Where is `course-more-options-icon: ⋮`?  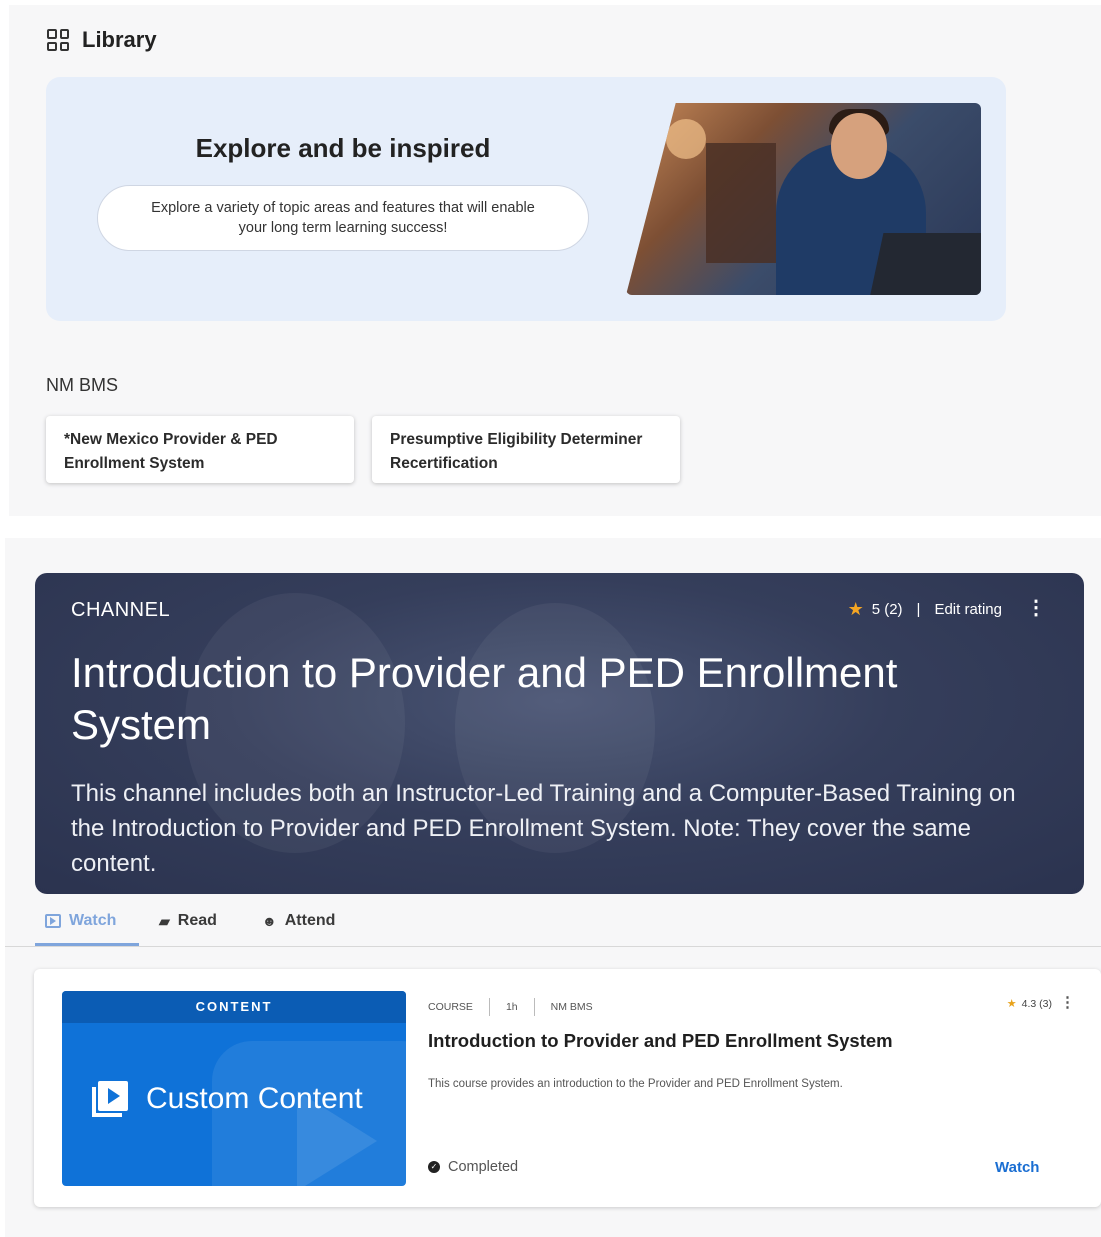
course-more-options-icon: ⋮ is located at coordinates (1067, 1002).